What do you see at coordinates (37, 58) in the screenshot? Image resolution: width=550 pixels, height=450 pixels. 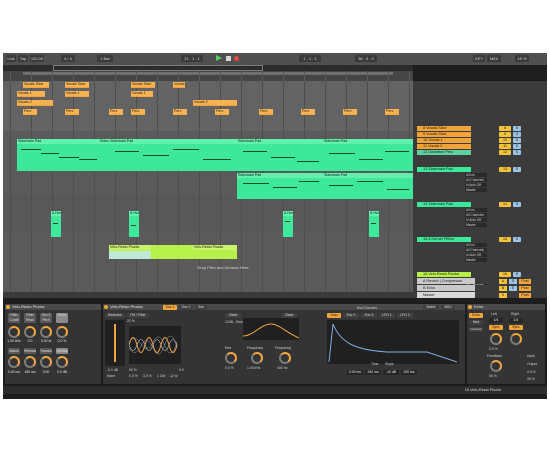 I see `tempo-field: 120.00` at bounding box center [37, 58].